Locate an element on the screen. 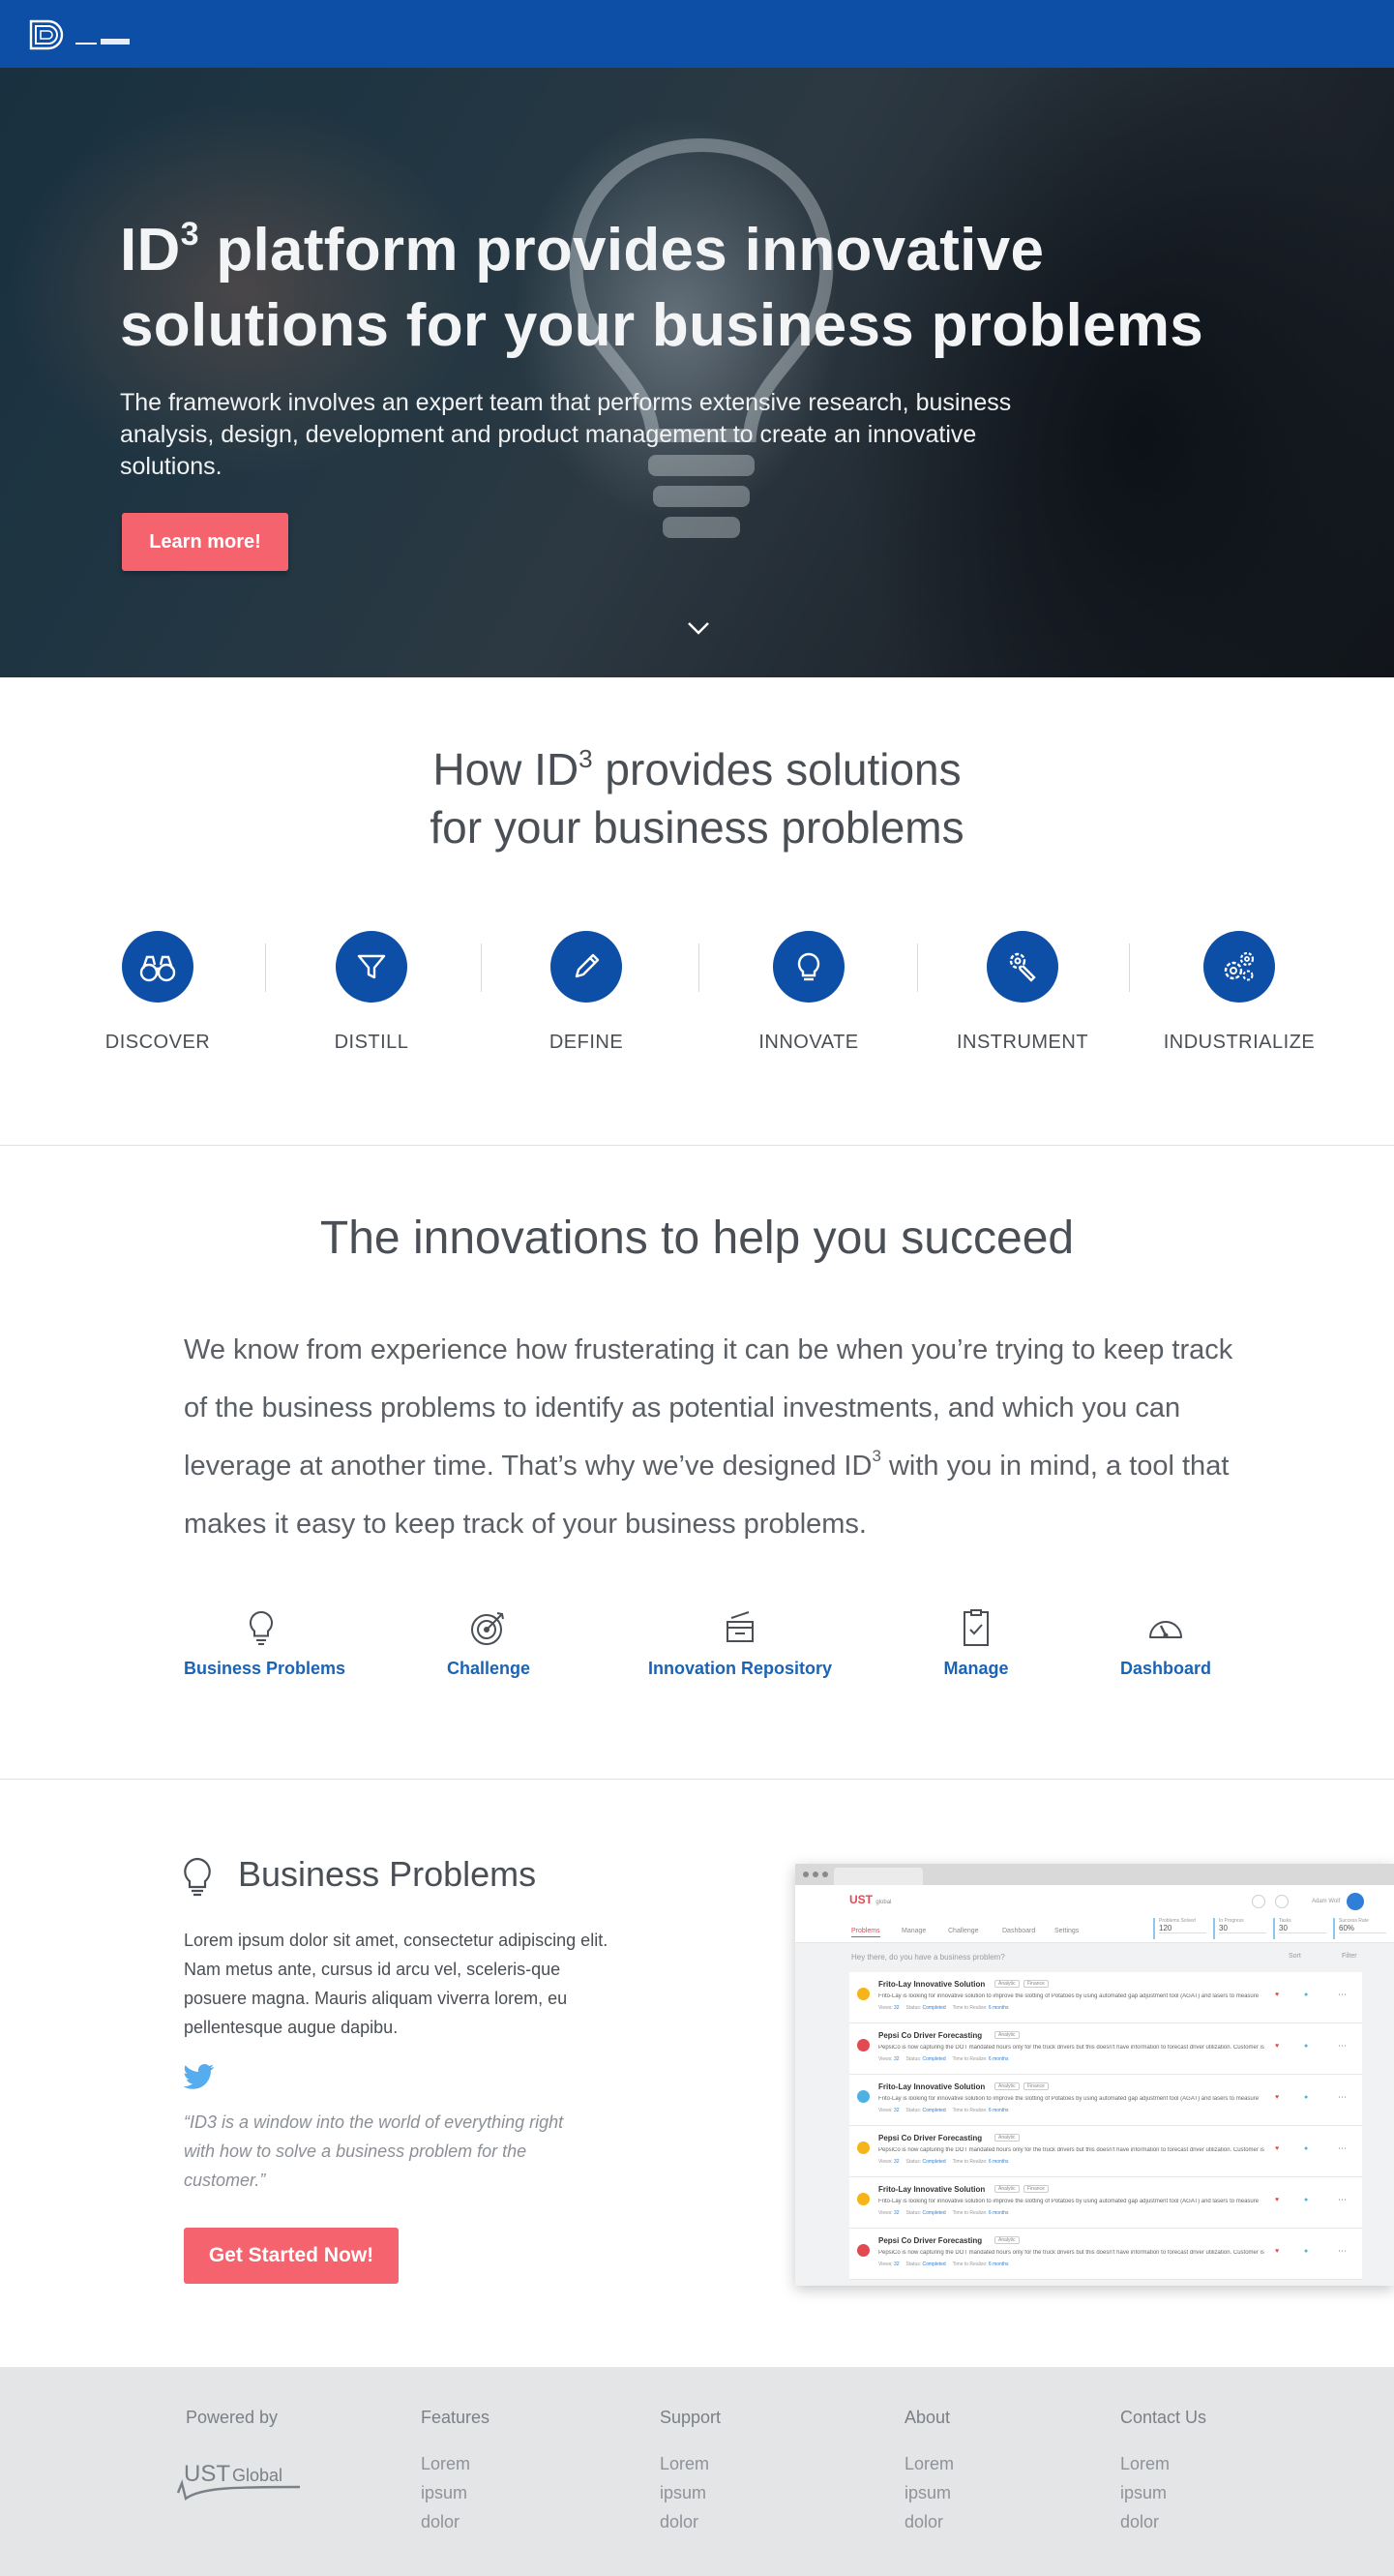 The height and width of the screenshot is (2576, 1394). twitter-icon is located at coordinates (199, 2076).